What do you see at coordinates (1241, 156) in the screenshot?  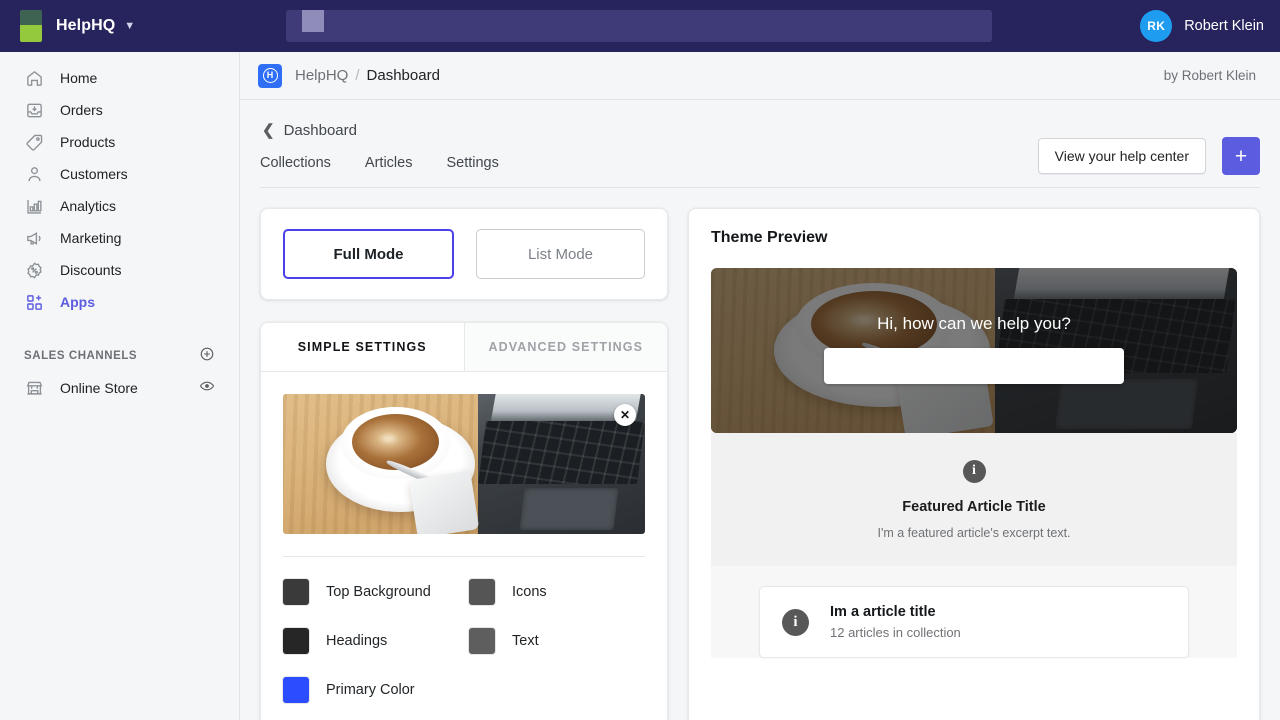 I see `add-button: +` at bounding box center [1241, 156].